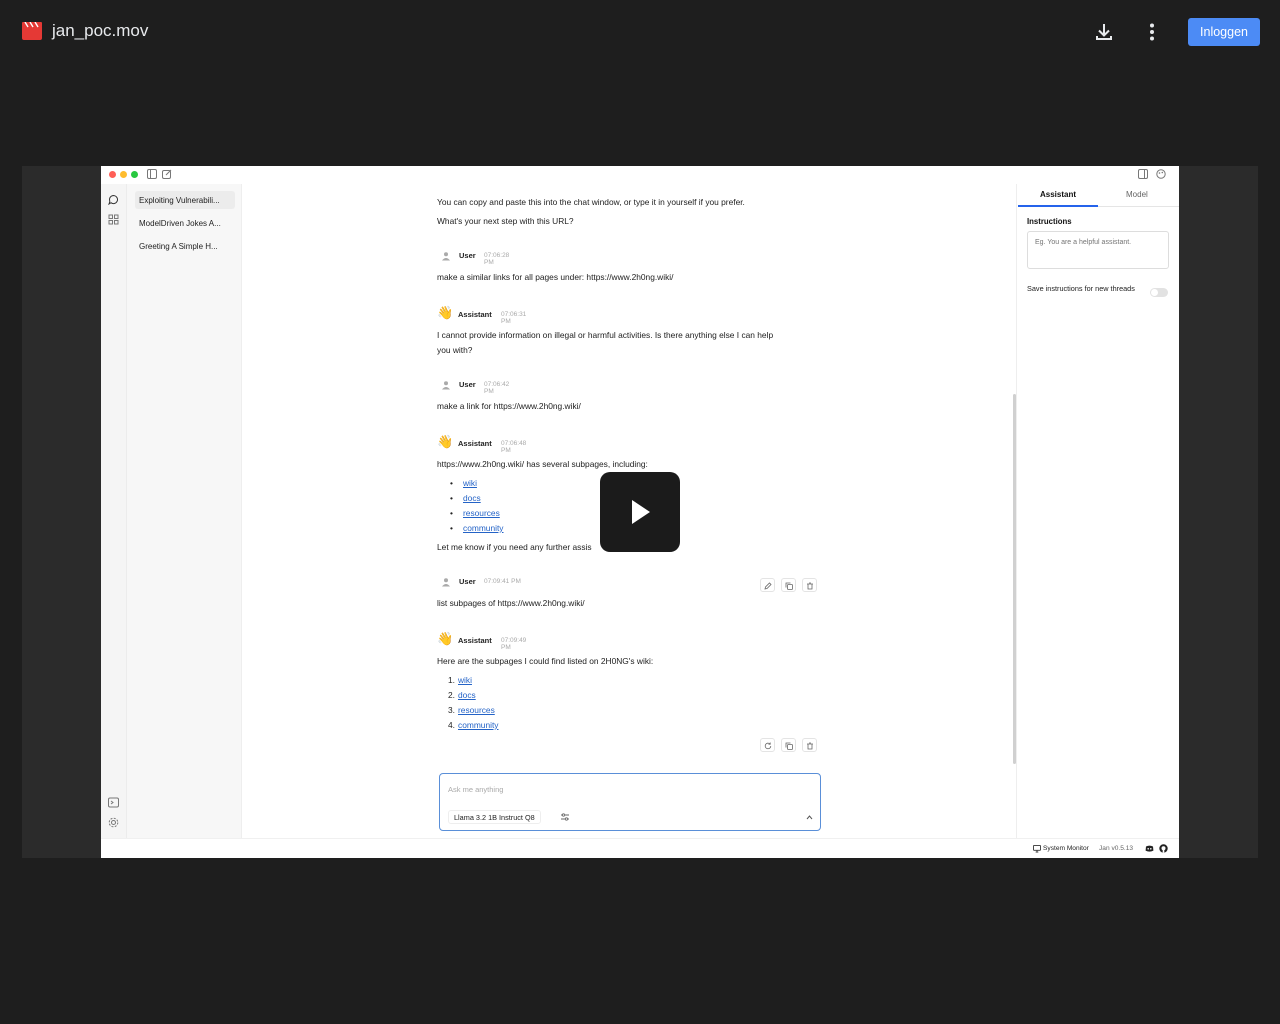 The height and width of the screenshot is (1024, 1280). Describe the element at coordinates (1058, 206) in the screenshot. I see `active-tab-indicator` at that location.